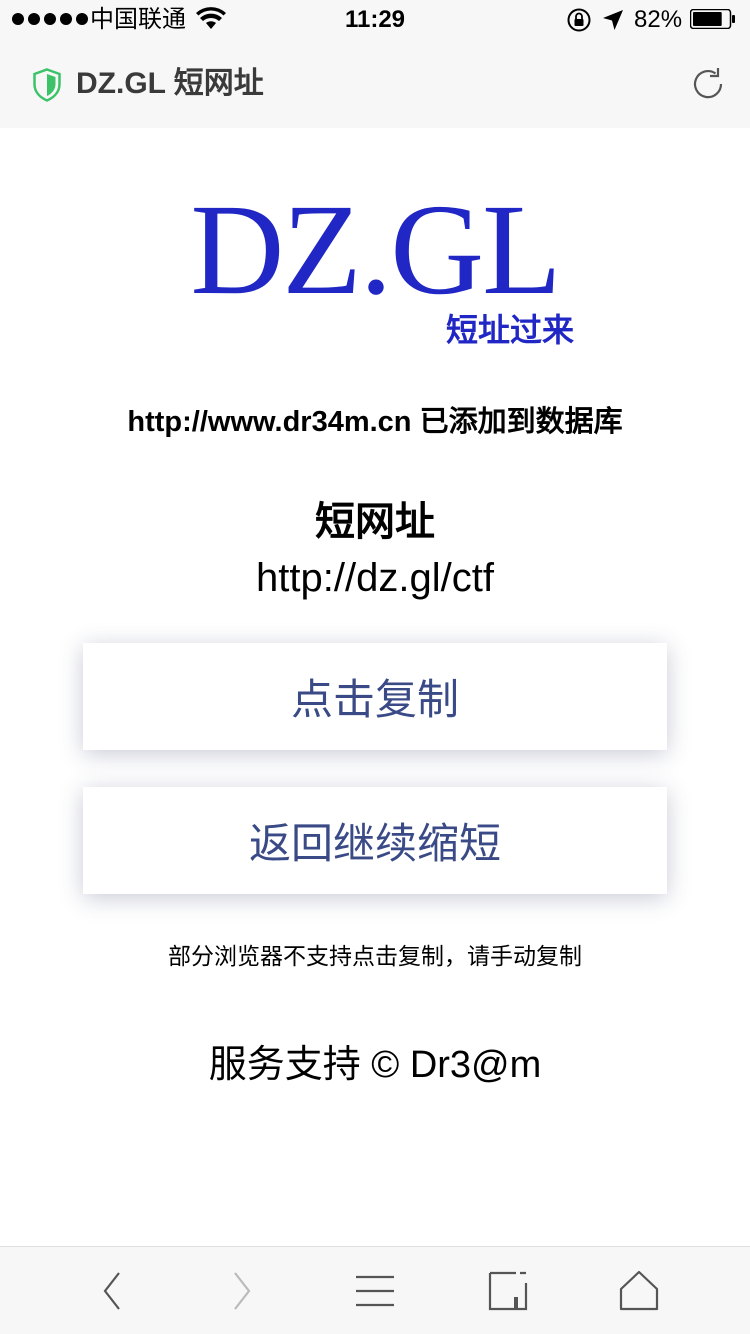 The height and width of the screenshot is (1334, 750). What do you see at coordinates (508, 1291) in the screenshot?
I see `tabs-icon` at bounding box center [508, 1291].